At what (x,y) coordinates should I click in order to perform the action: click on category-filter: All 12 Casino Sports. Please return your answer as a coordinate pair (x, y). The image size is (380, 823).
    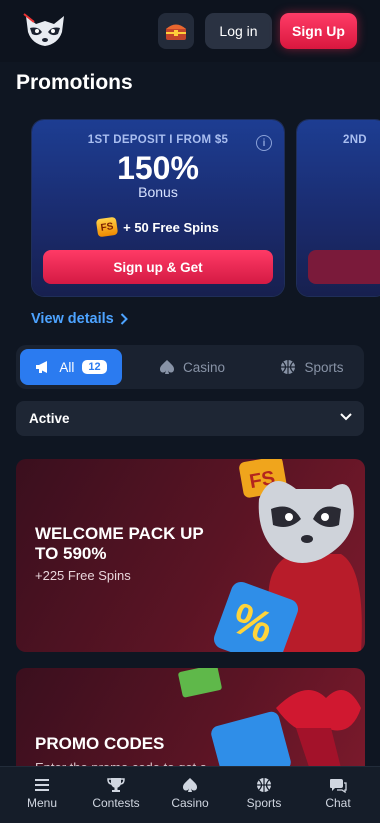
    Looking at the image, I should click on (190, 367).